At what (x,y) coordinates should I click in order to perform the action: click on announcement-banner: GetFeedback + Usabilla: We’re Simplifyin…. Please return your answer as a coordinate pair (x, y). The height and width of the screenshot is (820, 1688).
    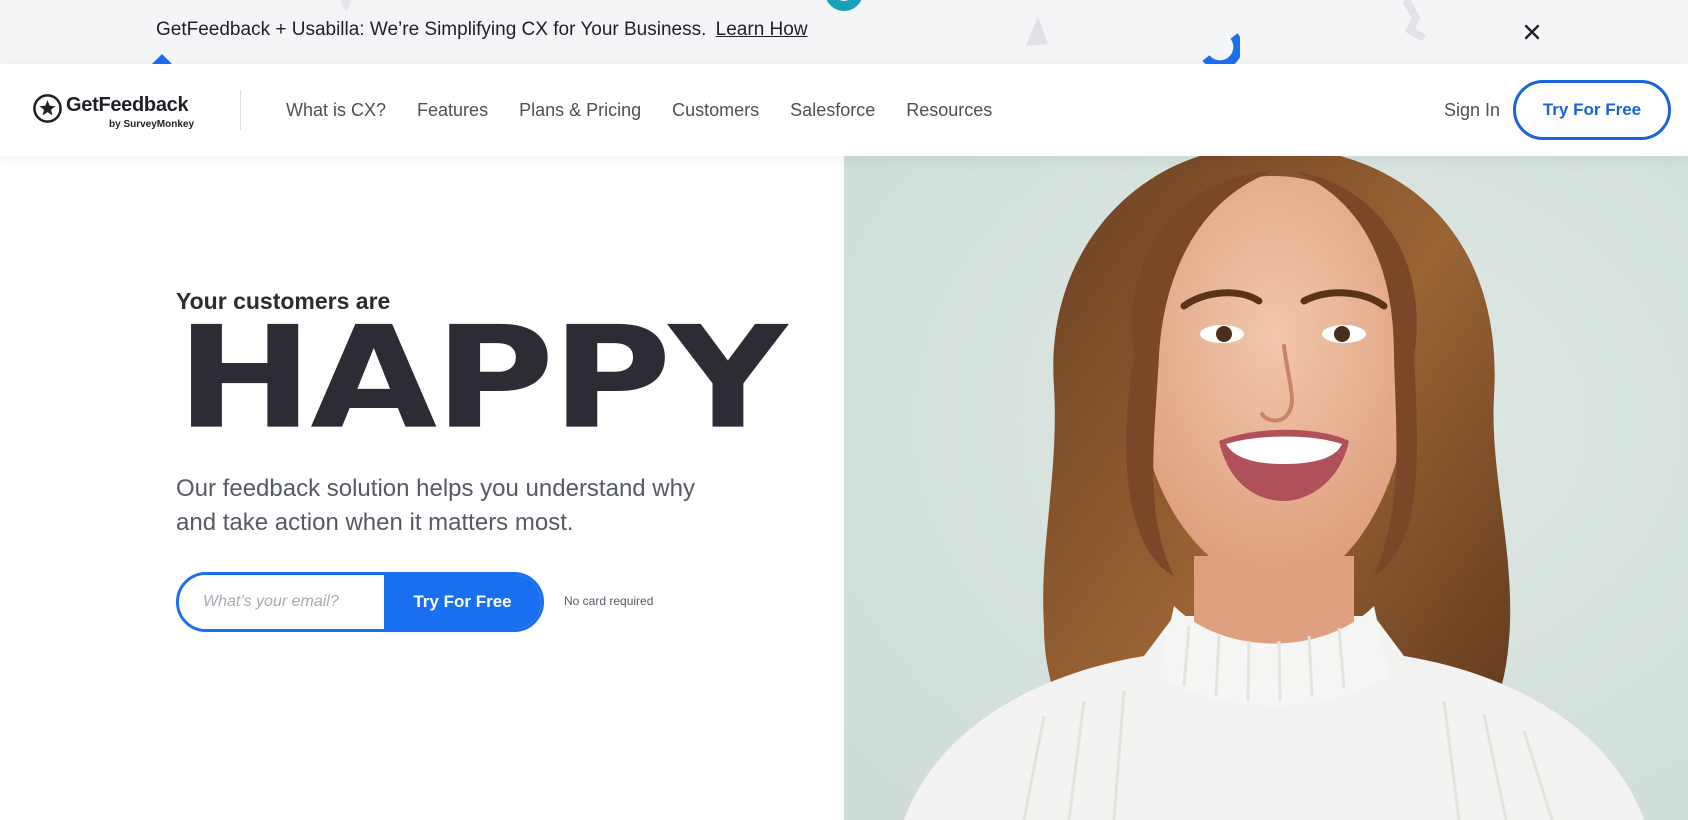
    Looking at the image, I should click on (844, 32).